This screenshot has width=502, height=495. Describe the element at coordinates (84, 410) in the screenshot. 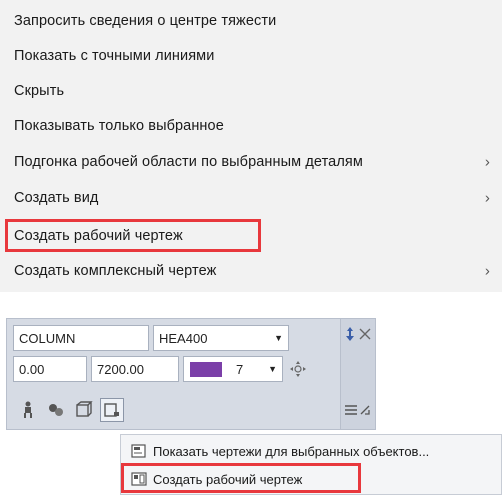

I see `assembly-icon` at that location.